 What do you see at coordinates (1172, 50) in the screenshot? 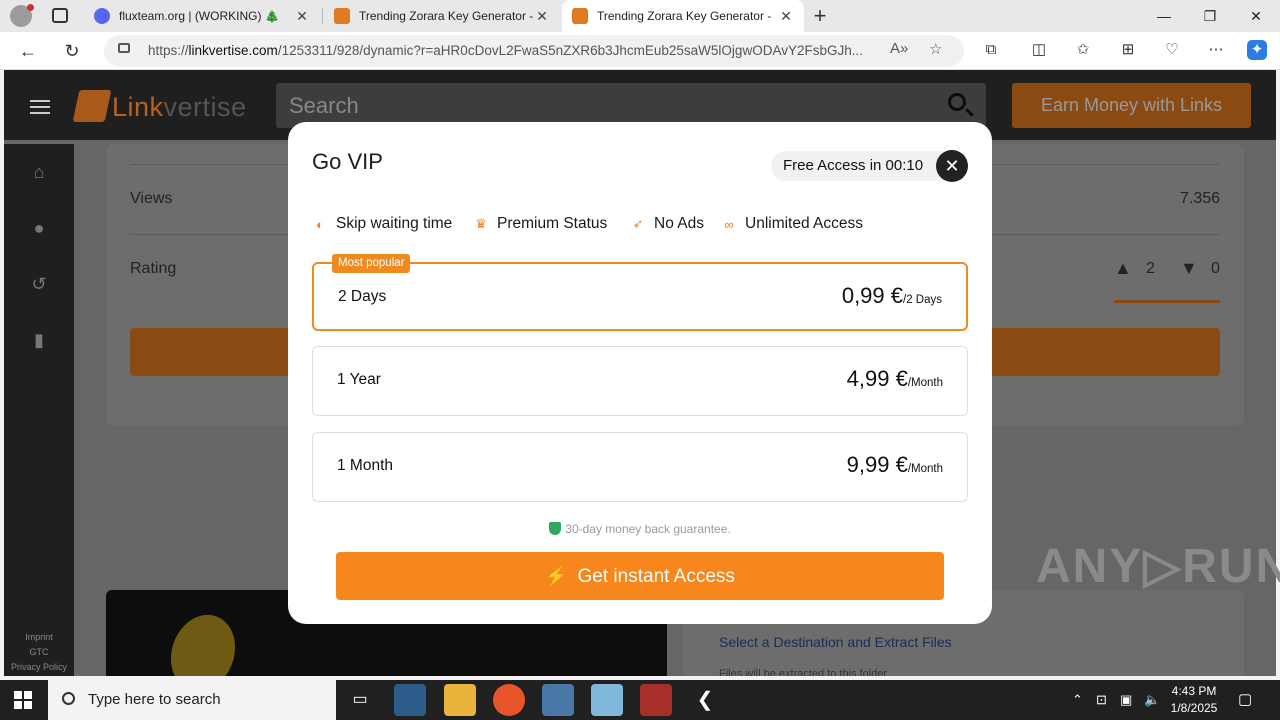
I see `browser-essentials-icon: ♡` at bounding box center [1172, 50].